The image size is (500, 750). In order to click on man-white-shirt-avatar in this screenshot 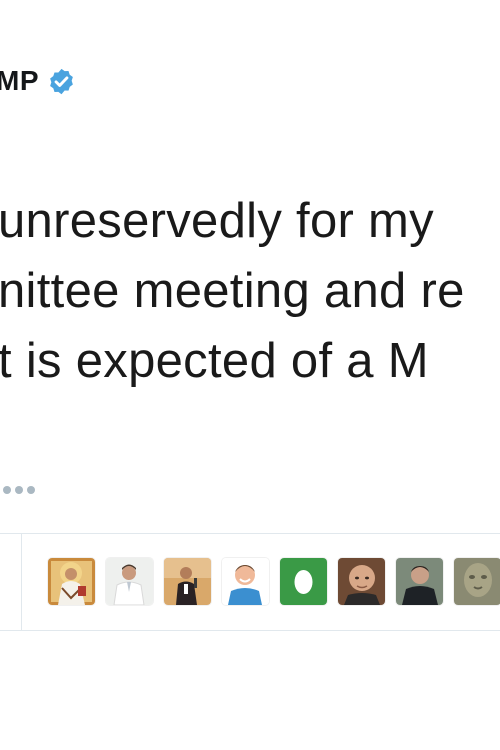, I will do `click(129, 581)`.